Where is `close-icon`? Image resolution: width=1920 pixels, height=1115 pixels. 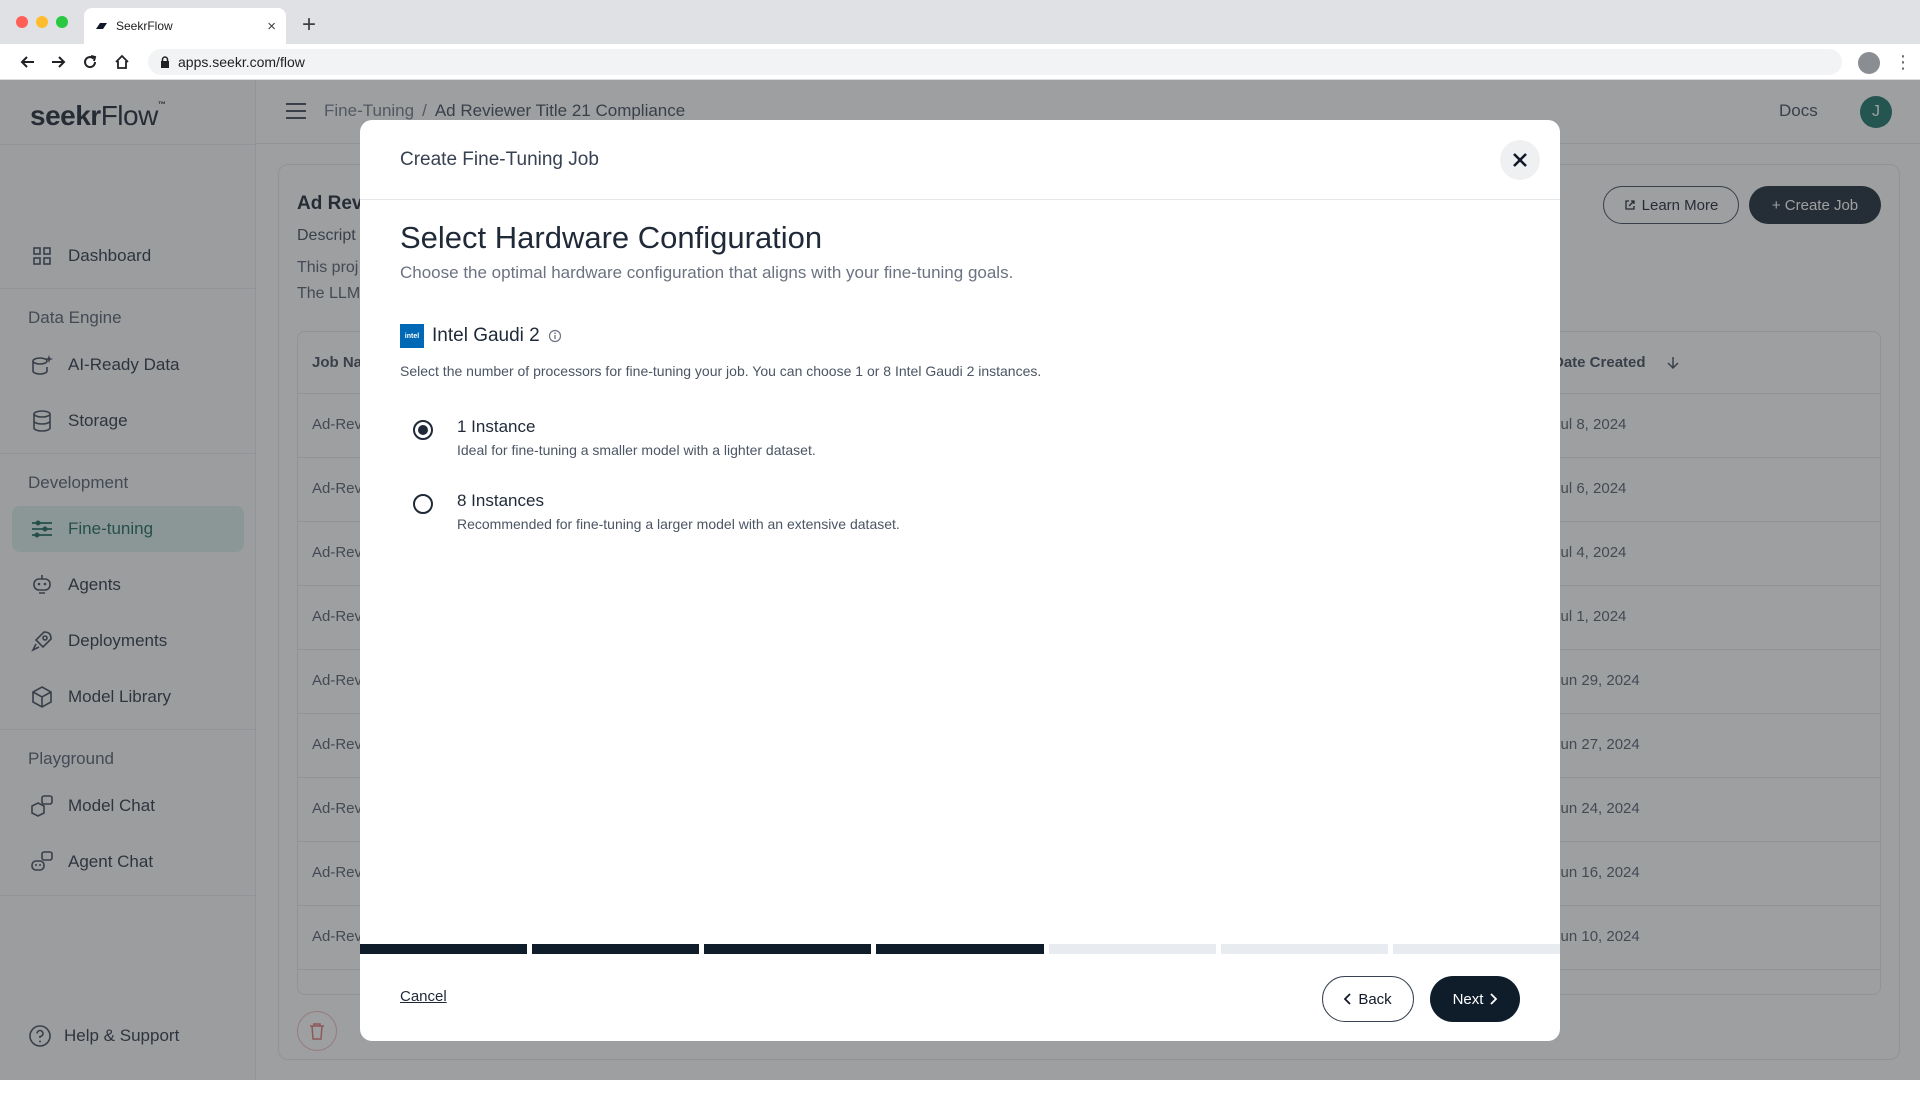
close-icon is located at coordinates (1520, 160).